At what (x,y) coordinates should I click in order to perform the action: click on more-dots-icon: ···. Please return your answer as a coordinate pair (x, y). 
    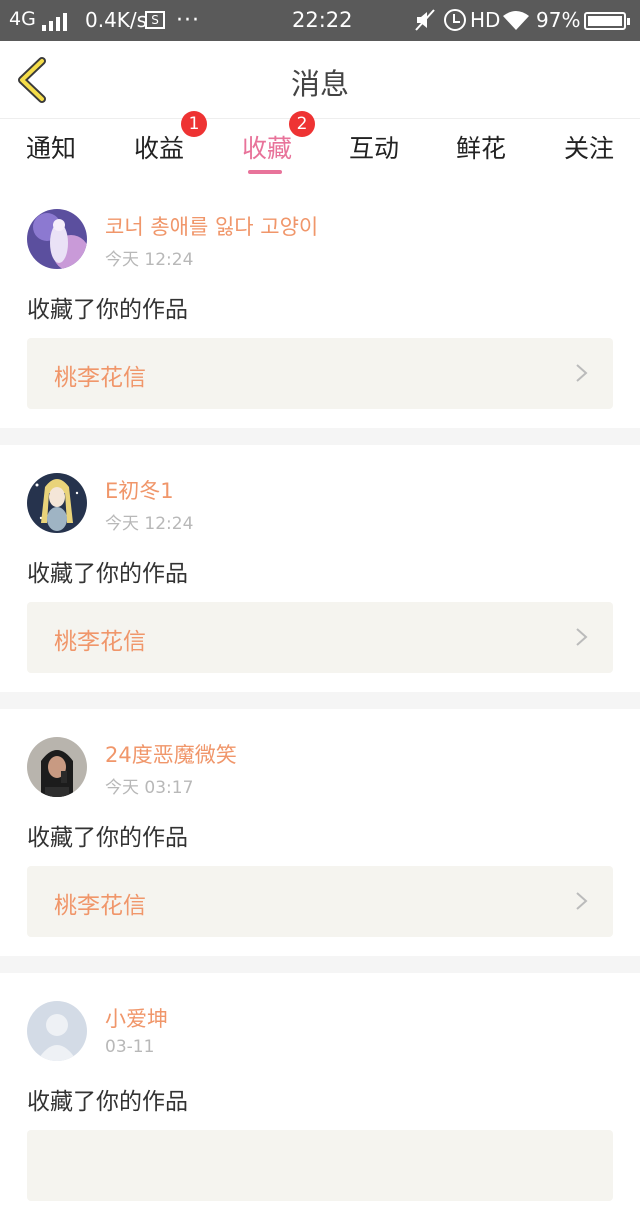
    Looking at the image, I should click on (188, 20).